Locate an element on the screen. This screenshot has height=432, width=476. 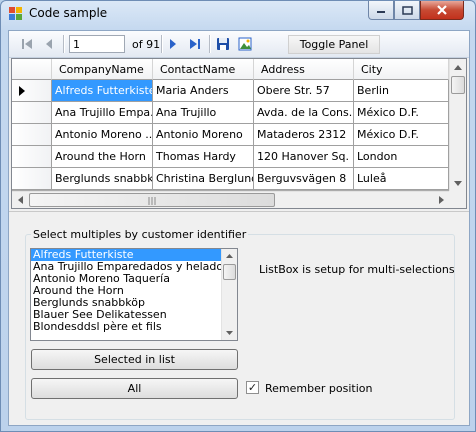
move-last-button is located at coordinates (195, 44).